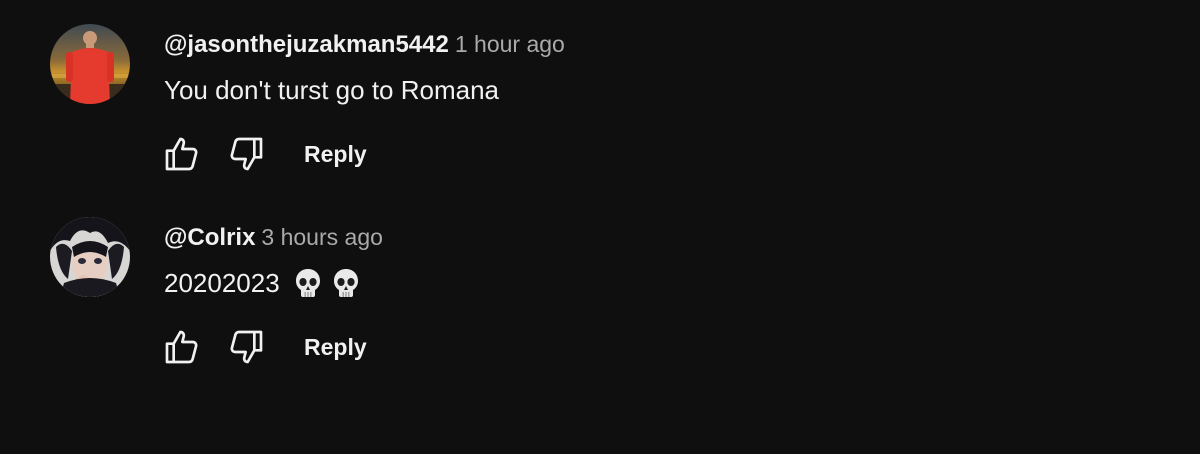 The height and width of the screenshot is (454, 1200). What do you see at coordinates (614, 44) in the screenshot?
I see `comment-header: @jasonthejuzakman5442 1 hour ago` at bounding box center [614, 44].